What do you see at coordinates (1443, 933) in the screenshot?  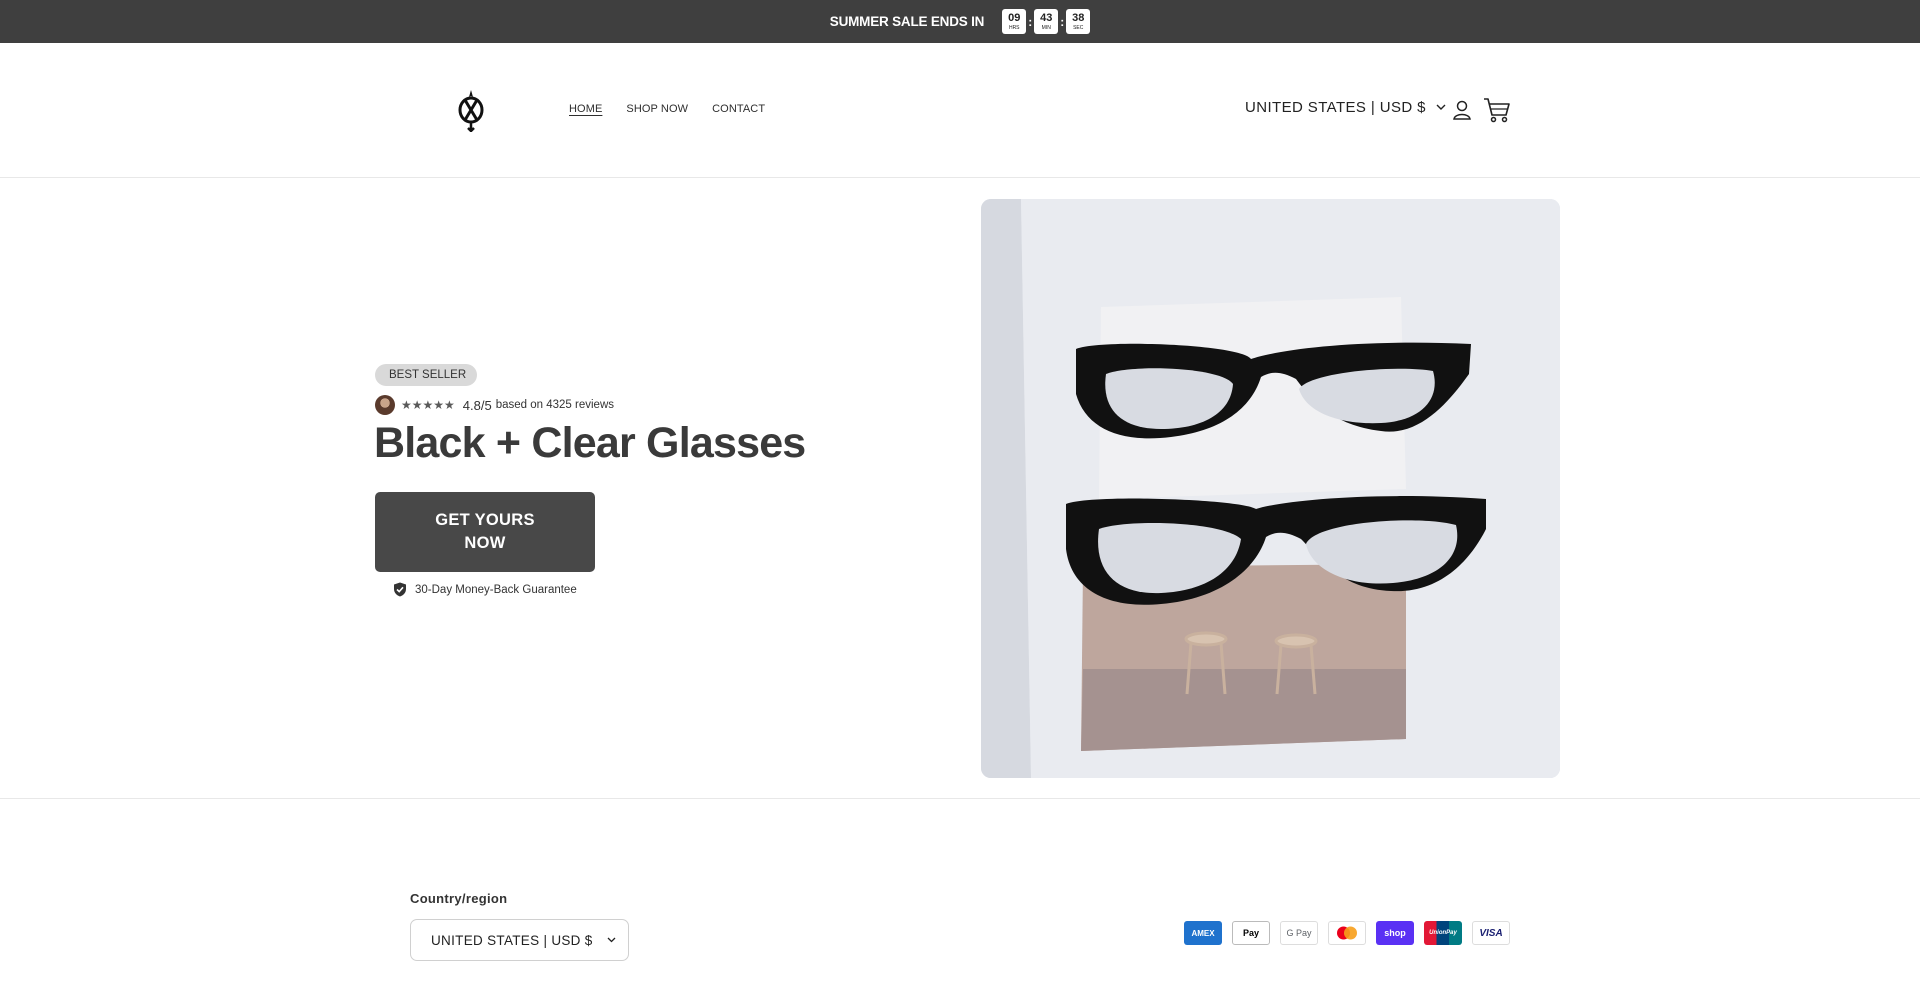 I see `unionpay-icon: UnionPay` at bounding box center [1443, 933].